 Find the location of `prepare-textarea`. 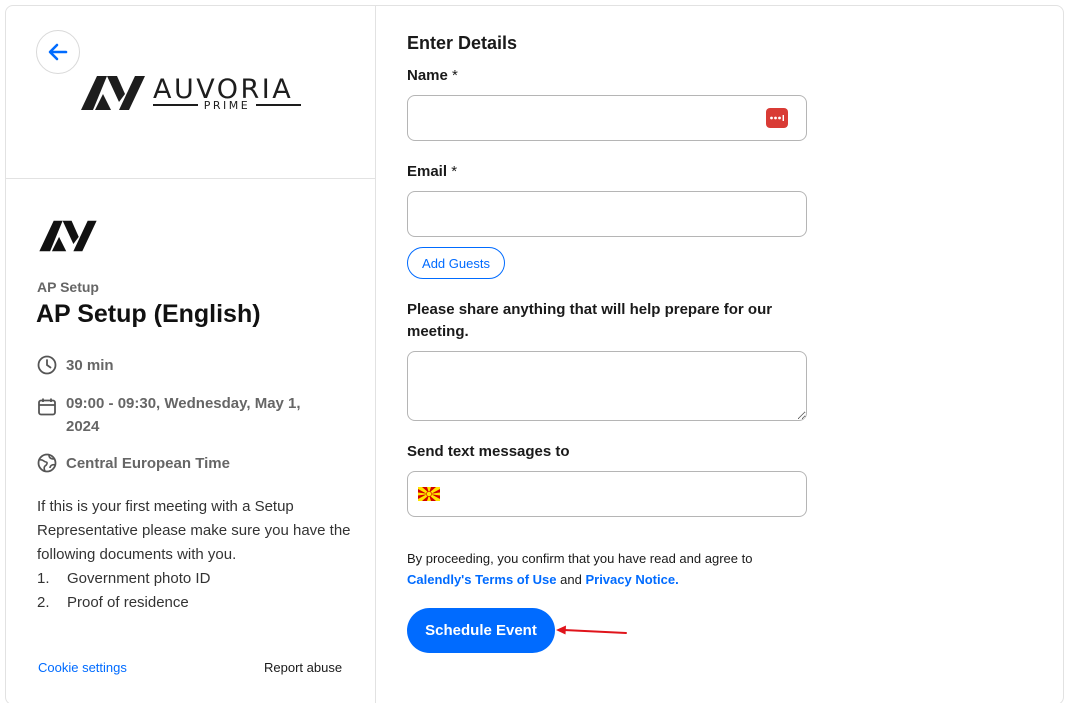

prepare-textarea is located at coordinates (607, 386).